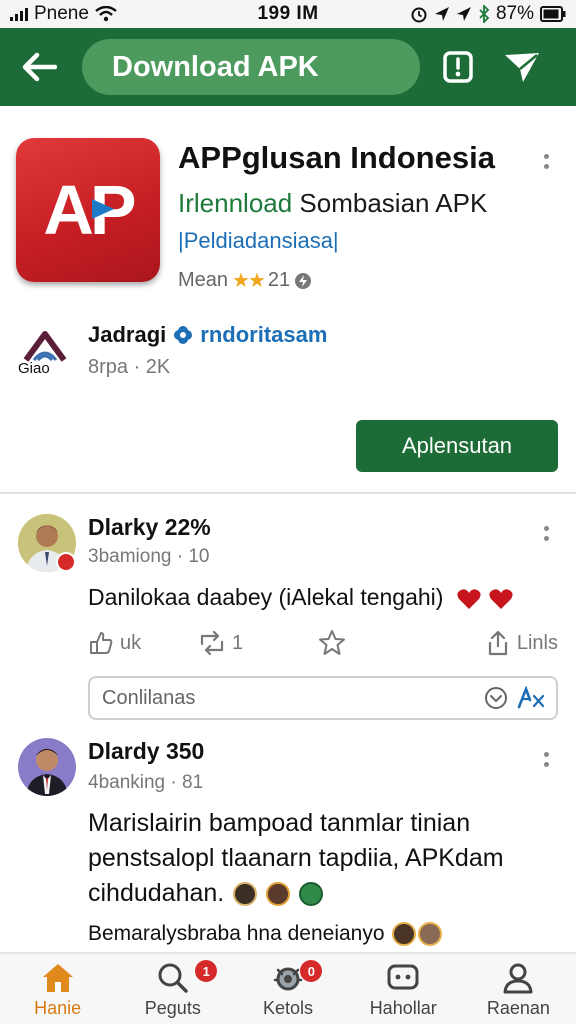  I want to click on developer-name-text: Jadragi, so click(127, 334).